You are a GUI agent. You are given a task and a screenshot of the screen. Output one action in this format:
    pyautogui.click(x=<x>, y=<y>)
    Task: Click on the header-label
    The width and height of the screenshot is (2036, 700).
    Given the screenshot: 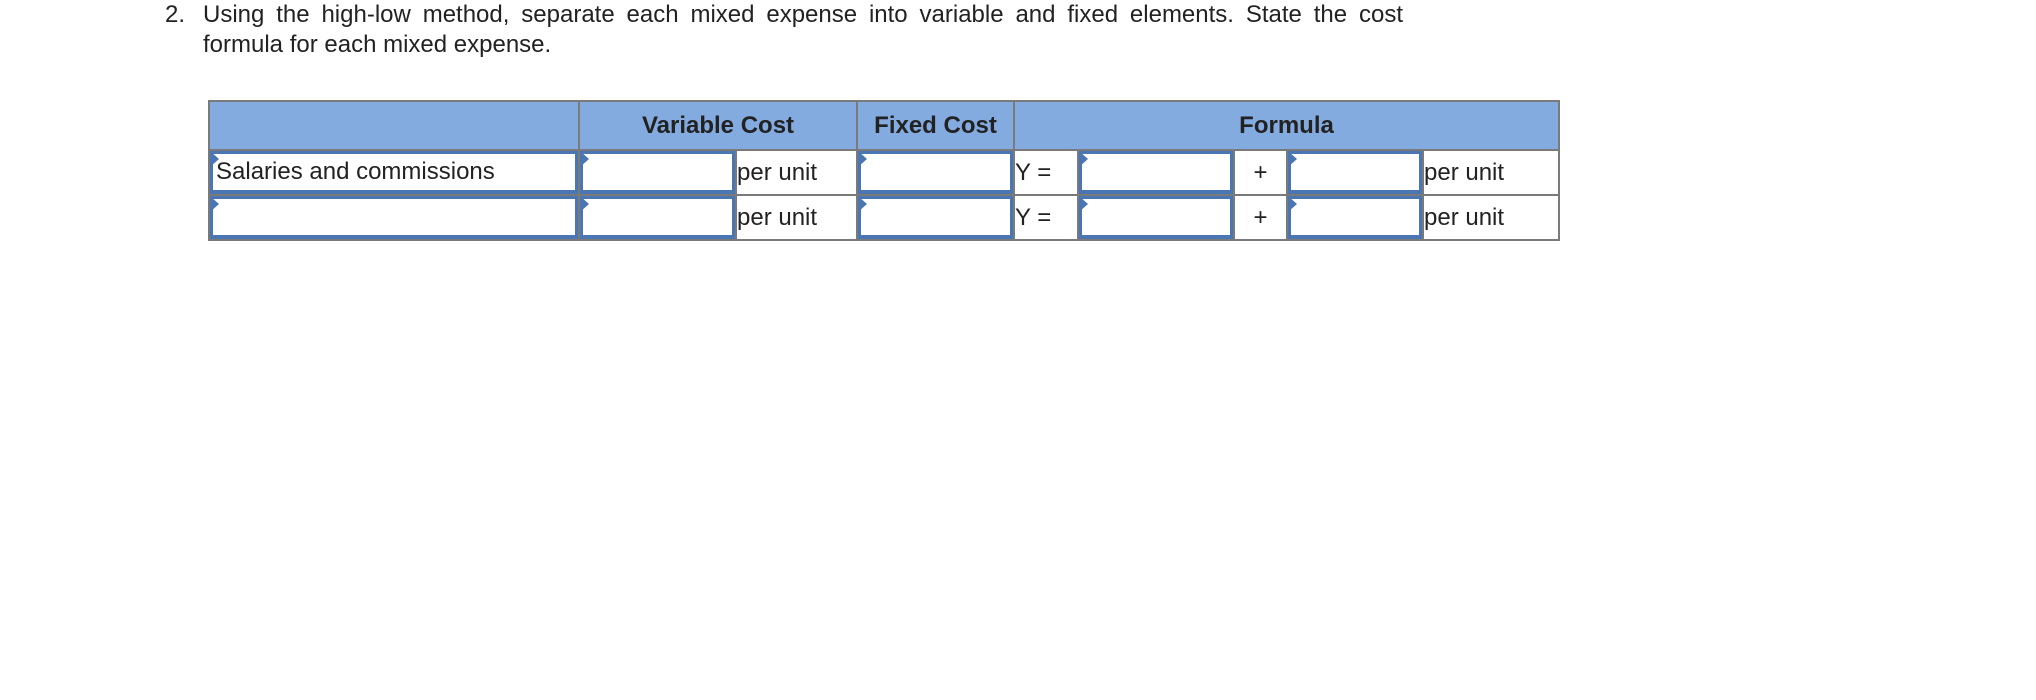 What is the action you would take?
    pyautogui.click(x=394, y=125)
    